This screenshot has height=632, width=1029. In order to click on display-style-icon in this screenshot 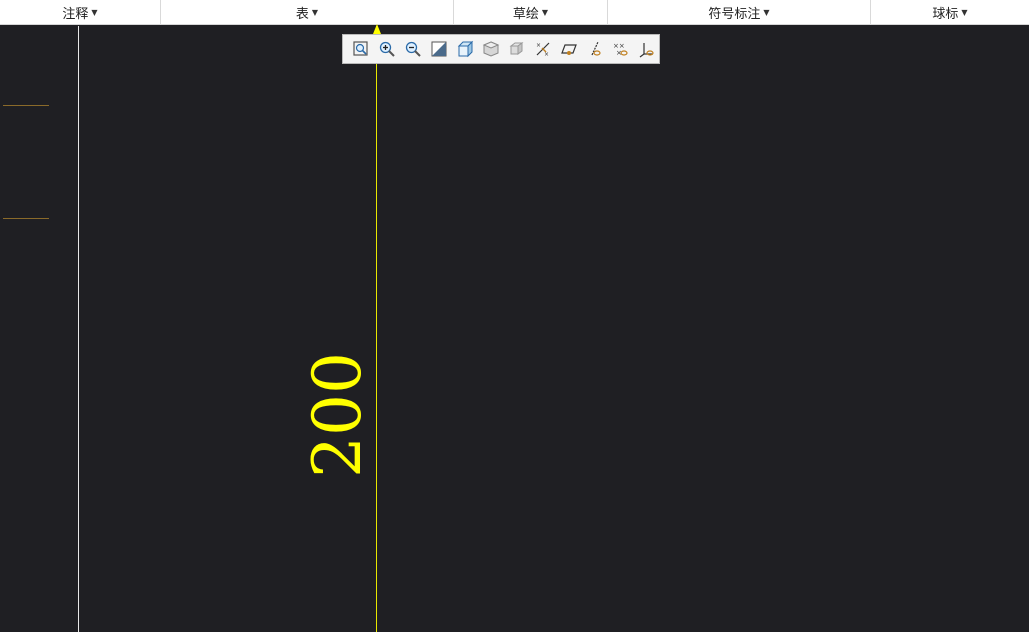, I will do `click(465, 49)`.